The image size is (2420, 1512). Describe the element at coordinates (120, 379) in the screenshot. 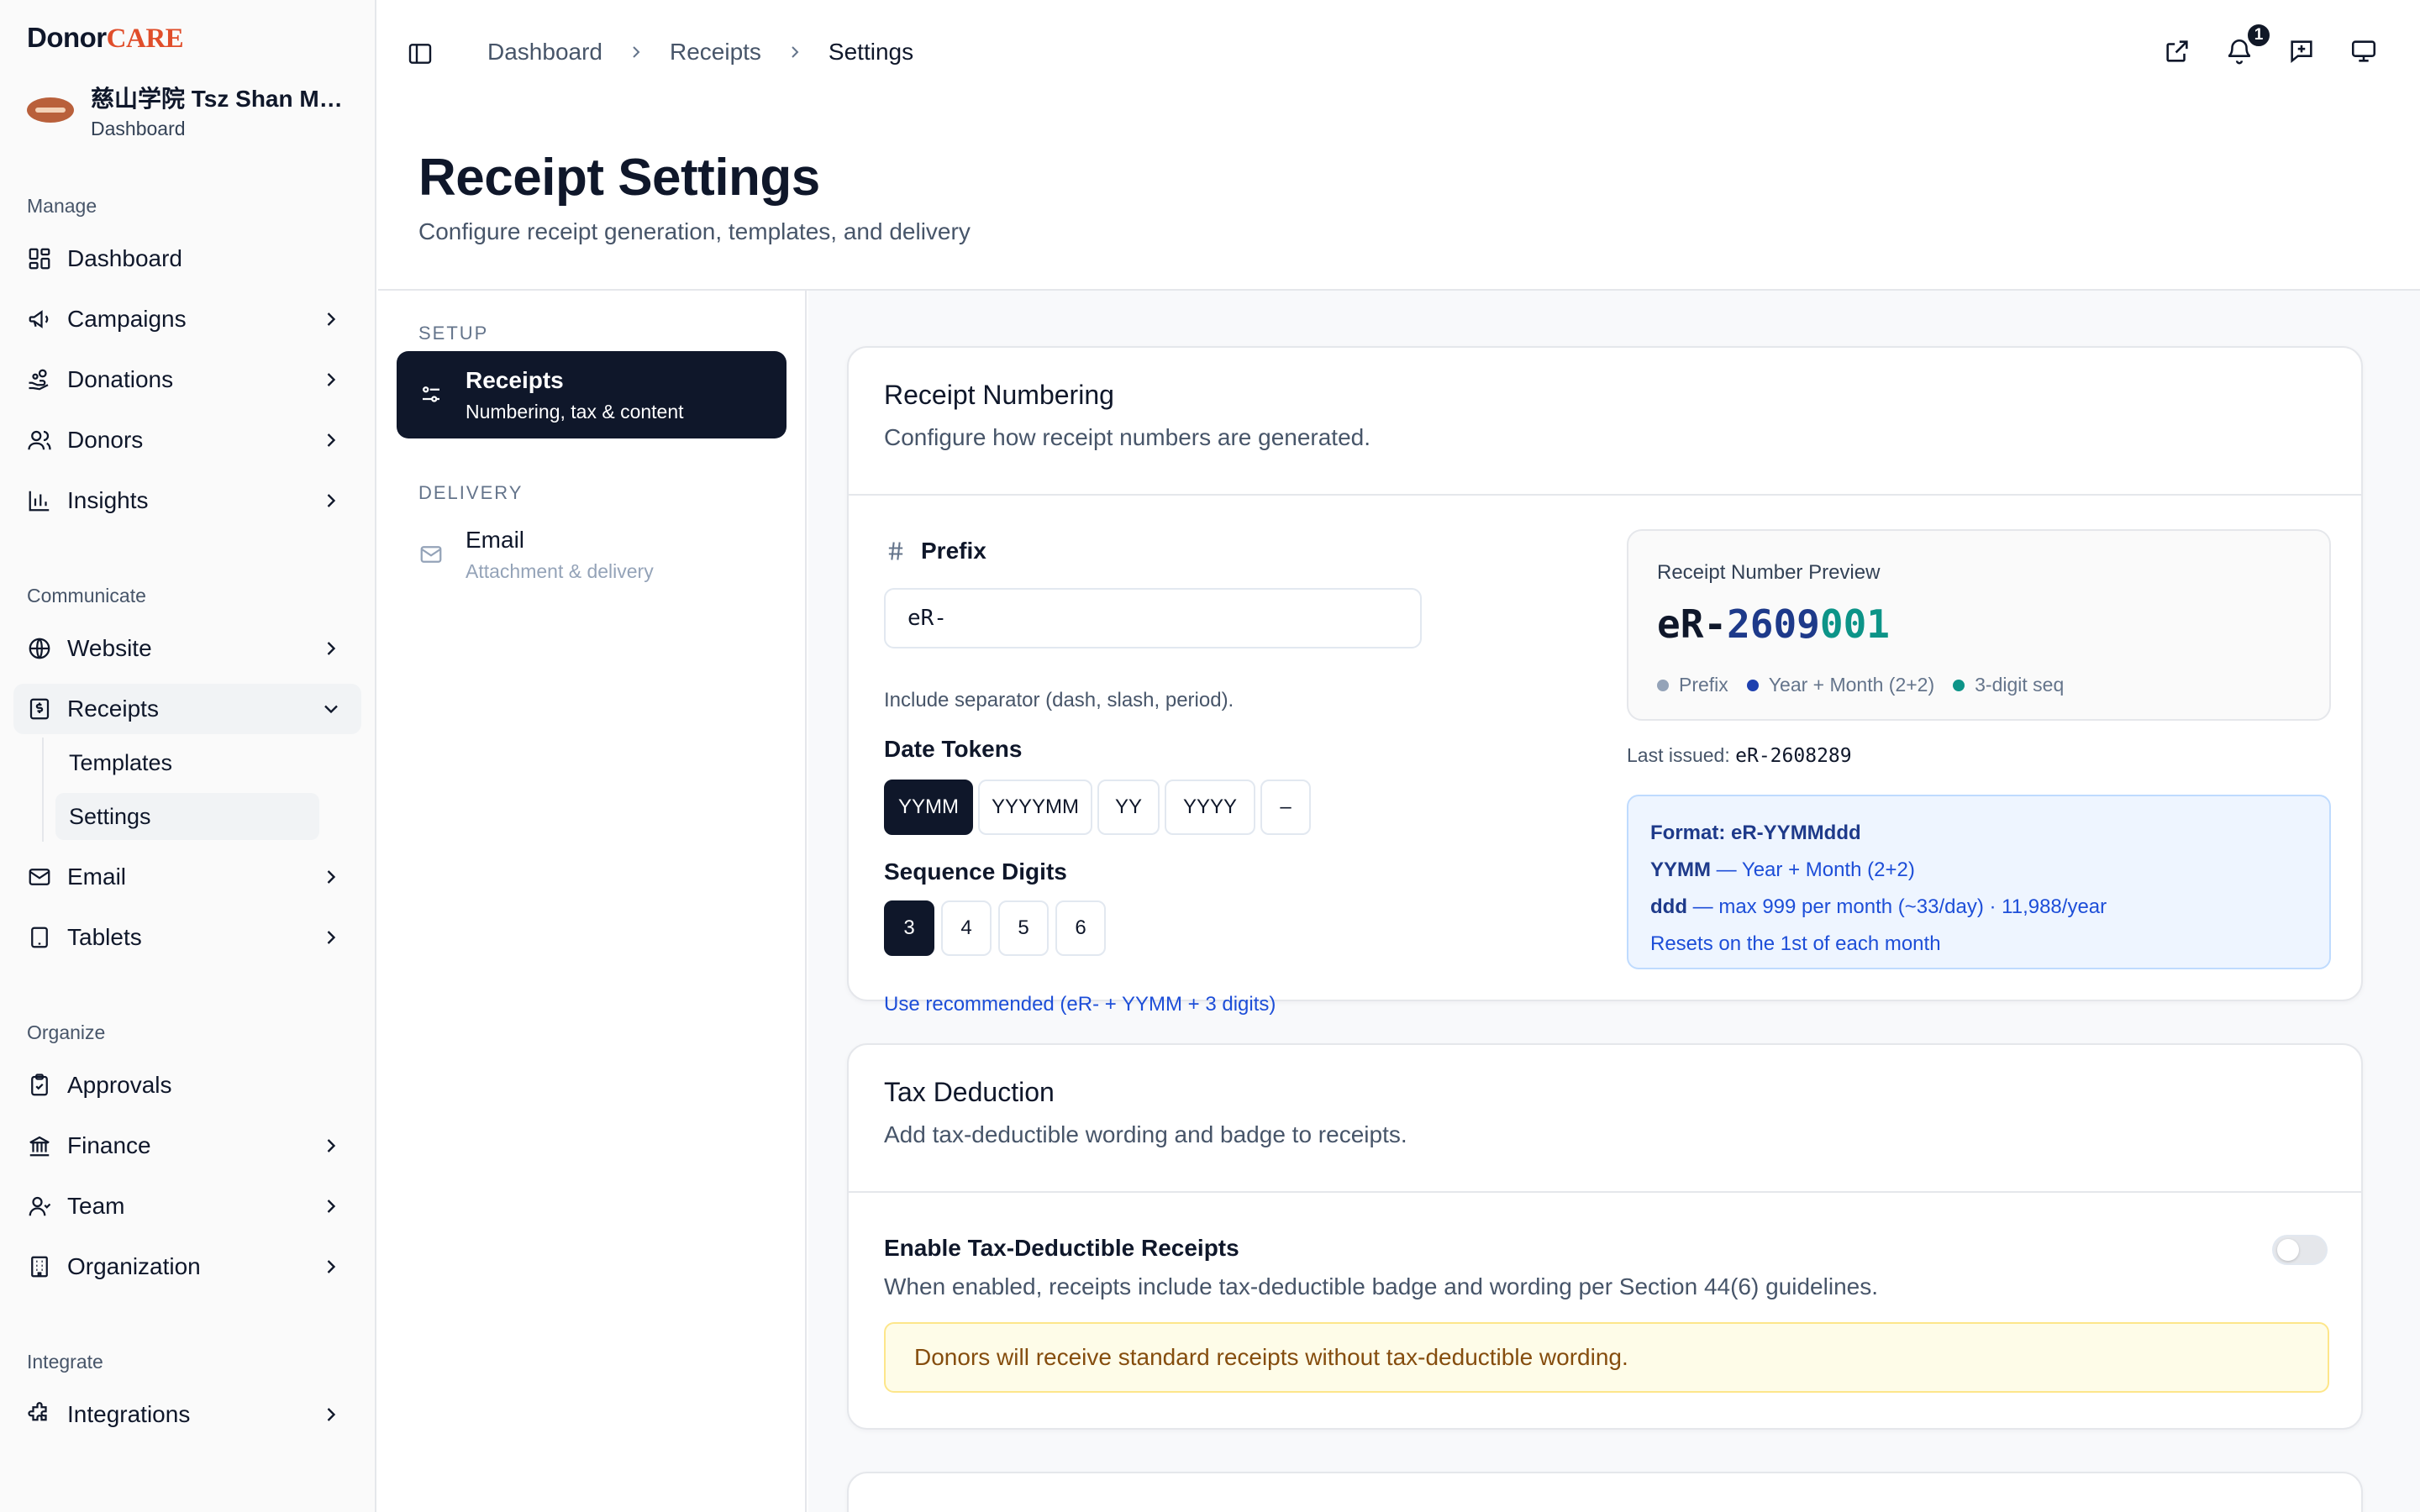

I see `sidebar-item-label: Donations` at that location.